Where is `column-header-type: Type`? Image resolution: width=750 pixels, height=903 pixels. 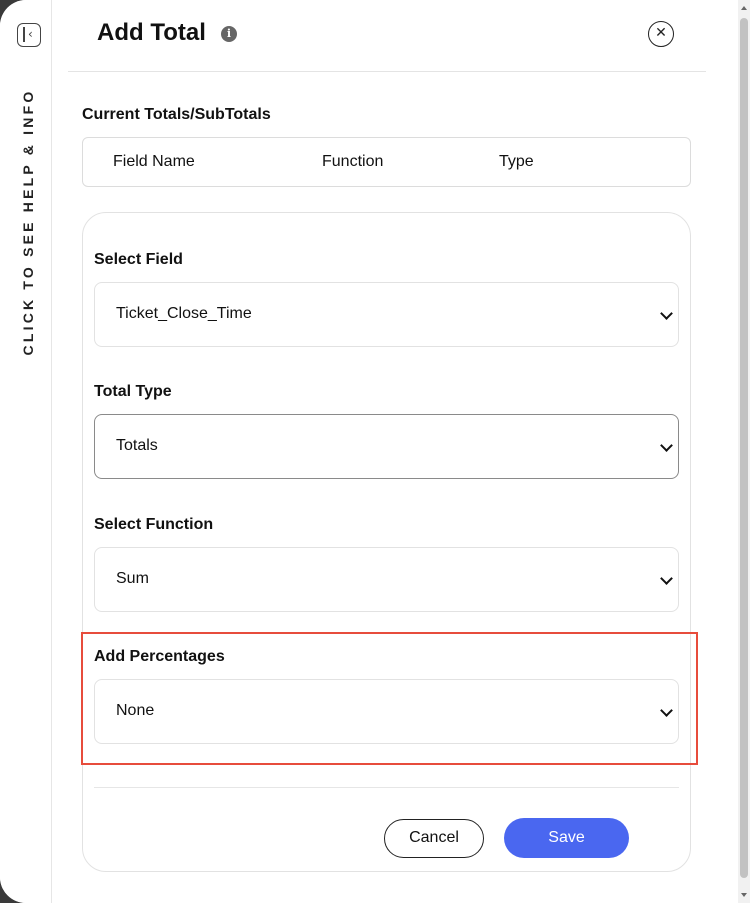
column-header-type: Type is located at coordinates (516, 161).